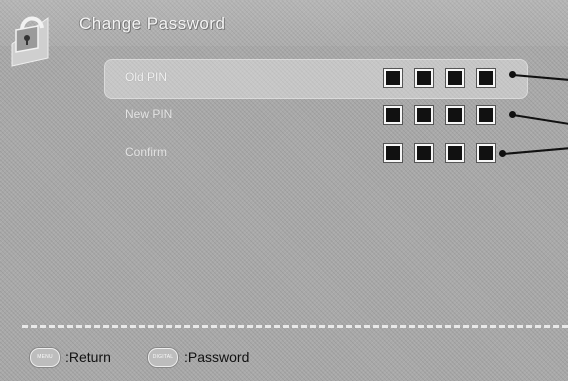 Image resolution: width=568 pixels, height=381 pixels. What do you see at coordinates (316, 79) in the screenshot?
I see `old-pin-row: Old PIN` at bounding box center [316, 79].